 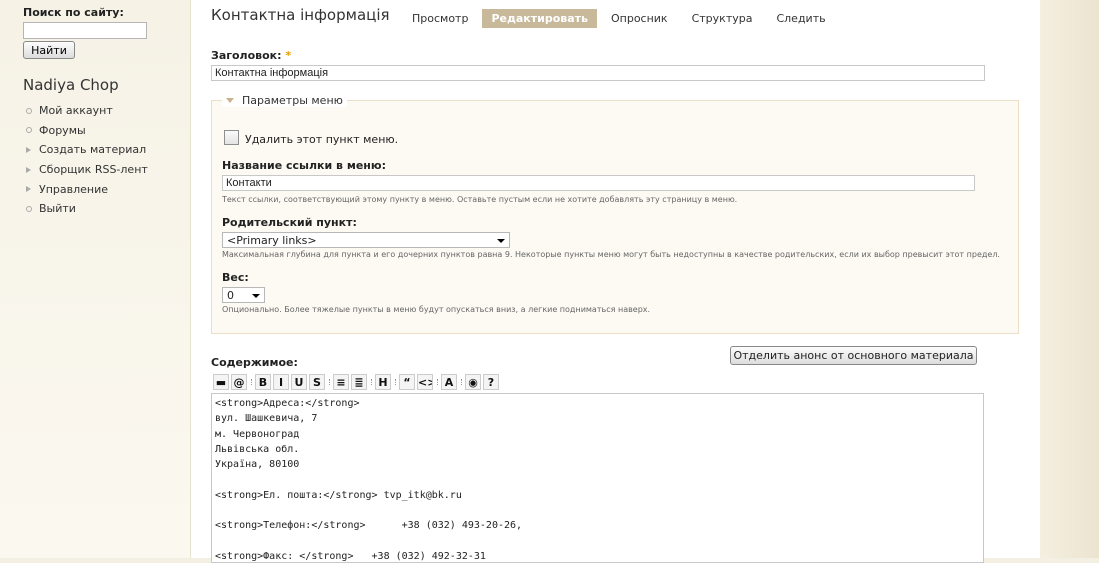 I want to click on page-title: Контактна інформація, so click(x=300, y=15).